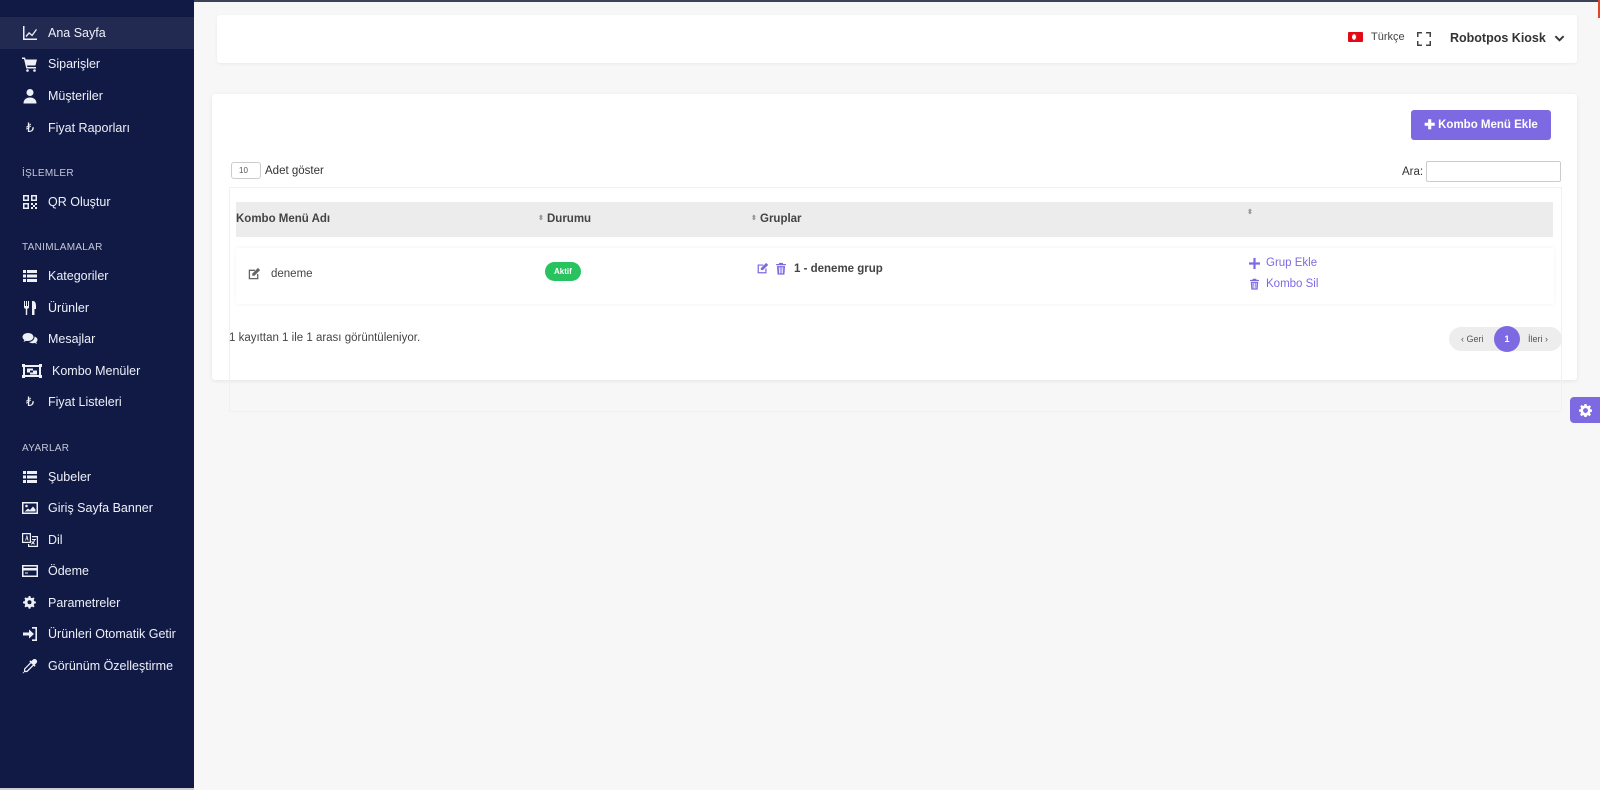 This screenshot has height=790, width=1600. What do you see at coordinates (30, 64) in the screenshot?
I see `cart-icon` at bounding box center [30, 64].